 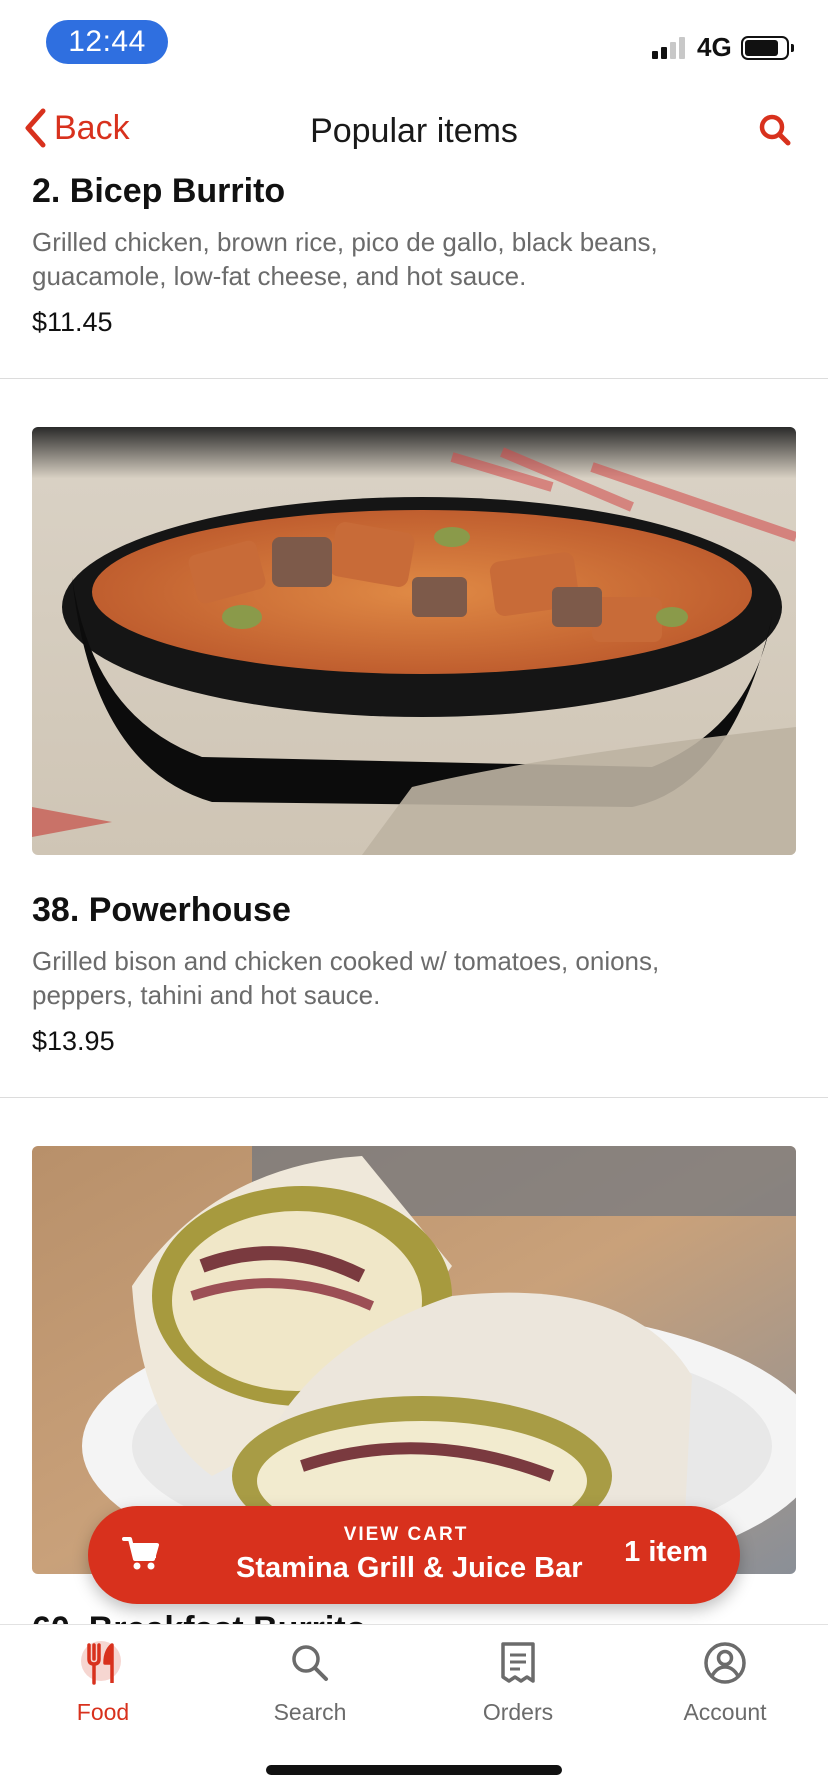 I want to click on home-indicator, so click(x=414, y=1770).